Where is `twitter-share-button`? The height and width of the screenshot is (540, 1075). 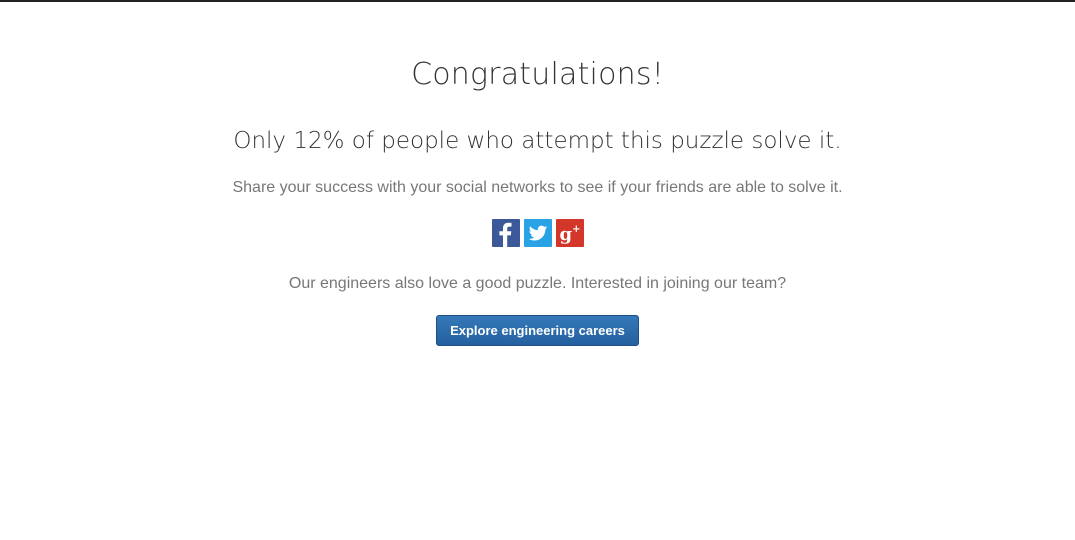
twitter-share-button is located at coordinates (538, 233).